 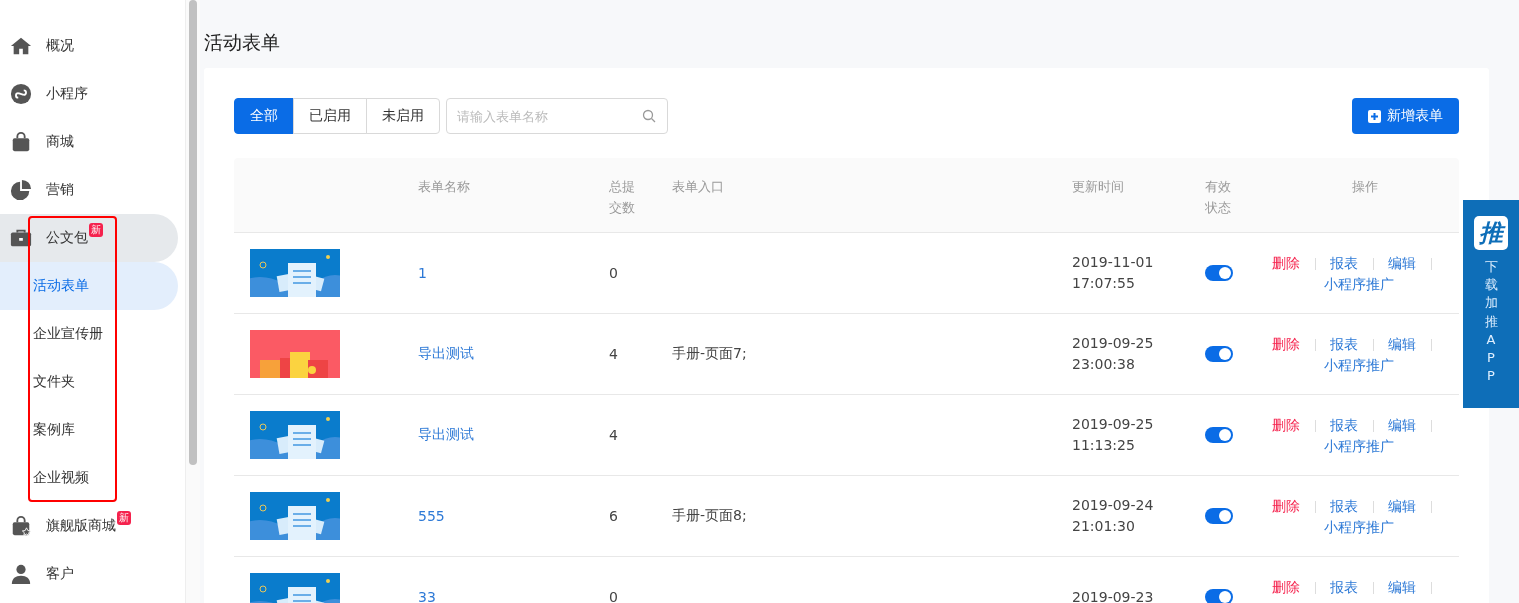 What do you see at coordinates (89, 238) in the screenshot?
I see `sidebar-item: 公文包 新` at bounding box center [89, 238].